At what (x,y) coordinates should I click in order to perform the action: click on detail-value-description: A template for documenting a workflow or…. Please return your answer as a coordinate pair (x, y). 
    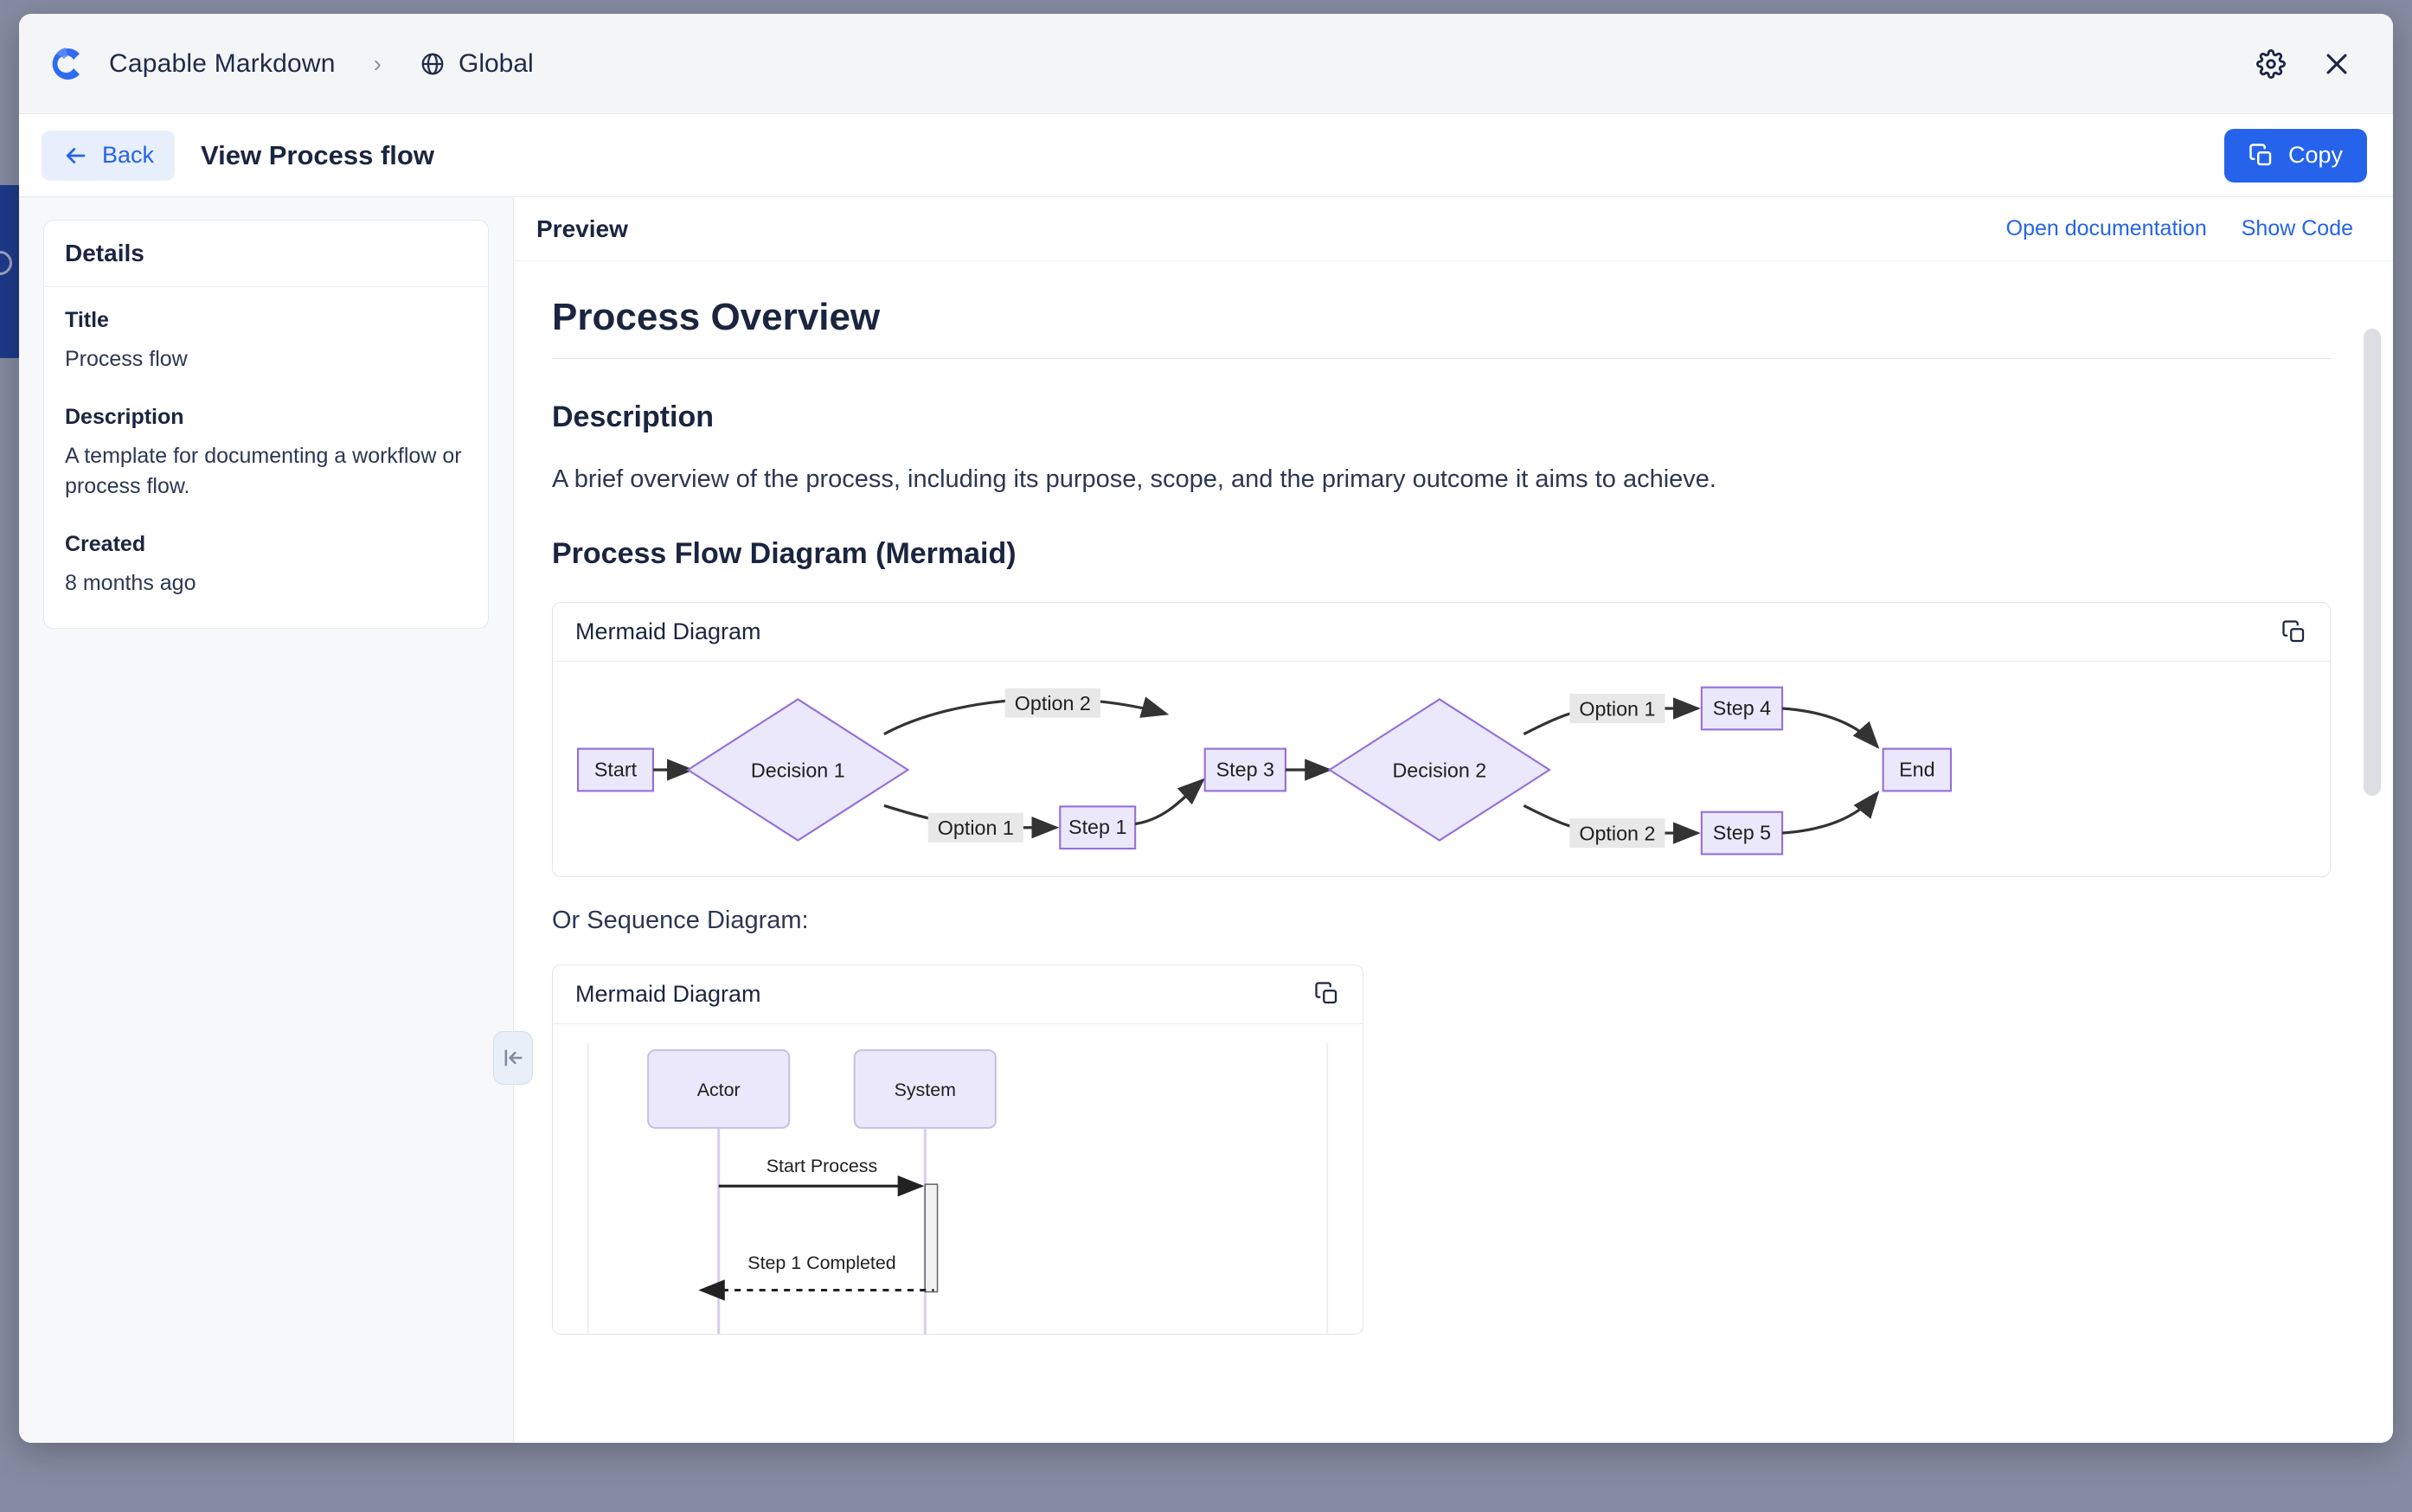
    Looking at the image, I should click on (263, 471).